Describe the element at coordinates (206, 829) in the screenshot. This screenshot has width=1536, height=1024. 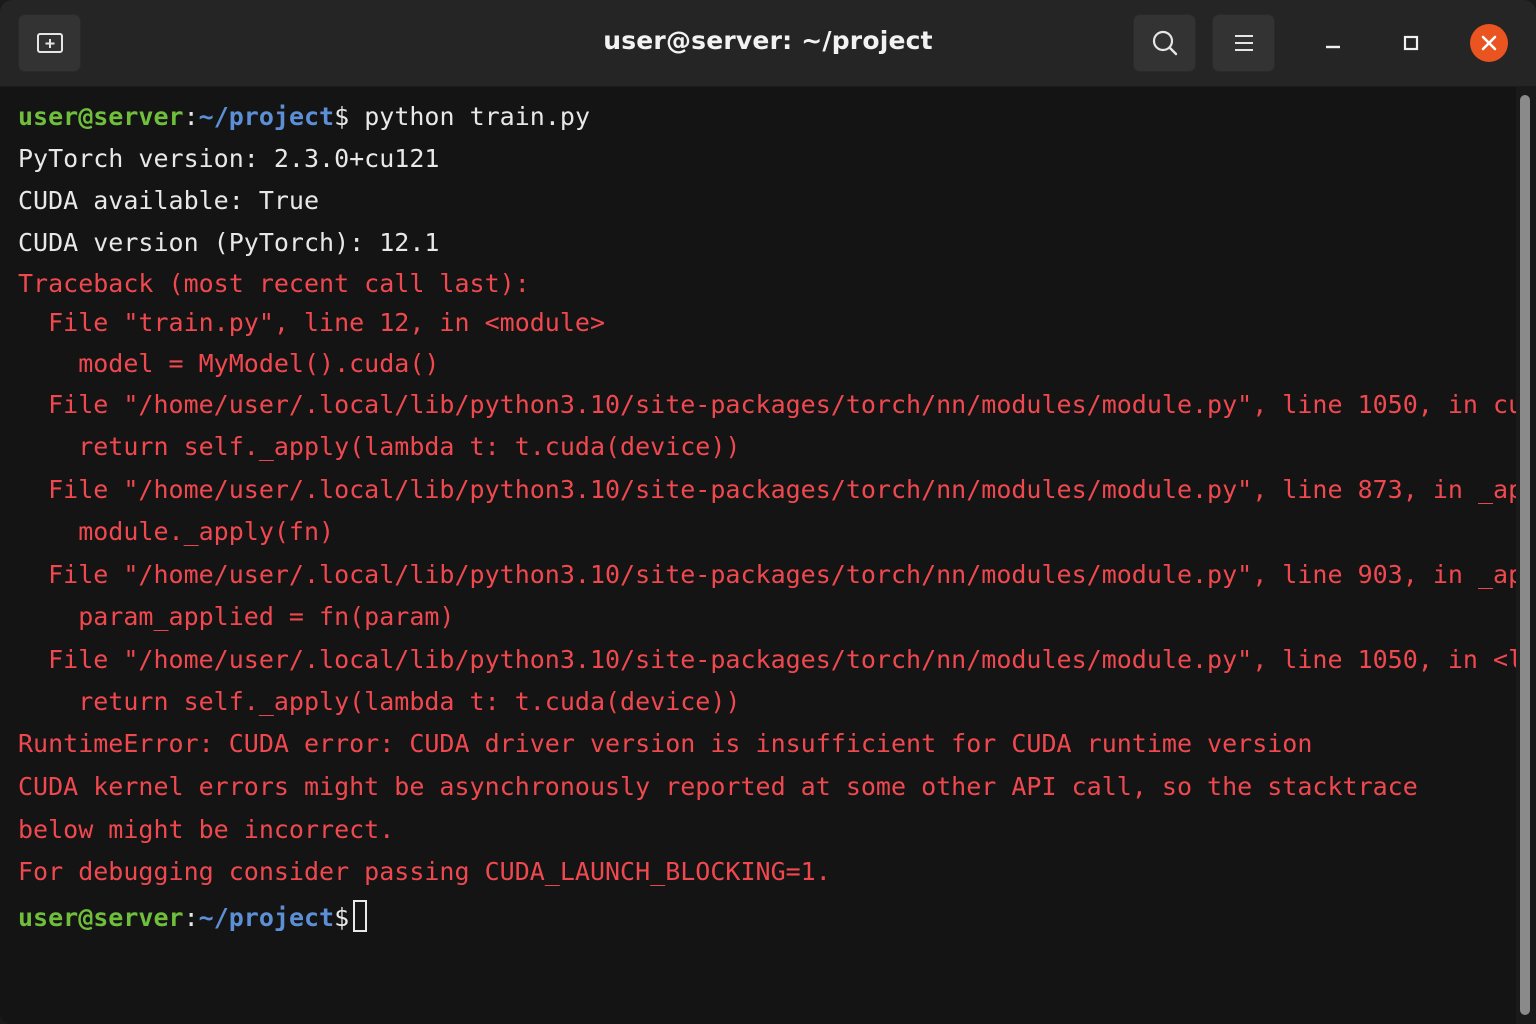
I see `error-line: below might be incorrect.` at that location.